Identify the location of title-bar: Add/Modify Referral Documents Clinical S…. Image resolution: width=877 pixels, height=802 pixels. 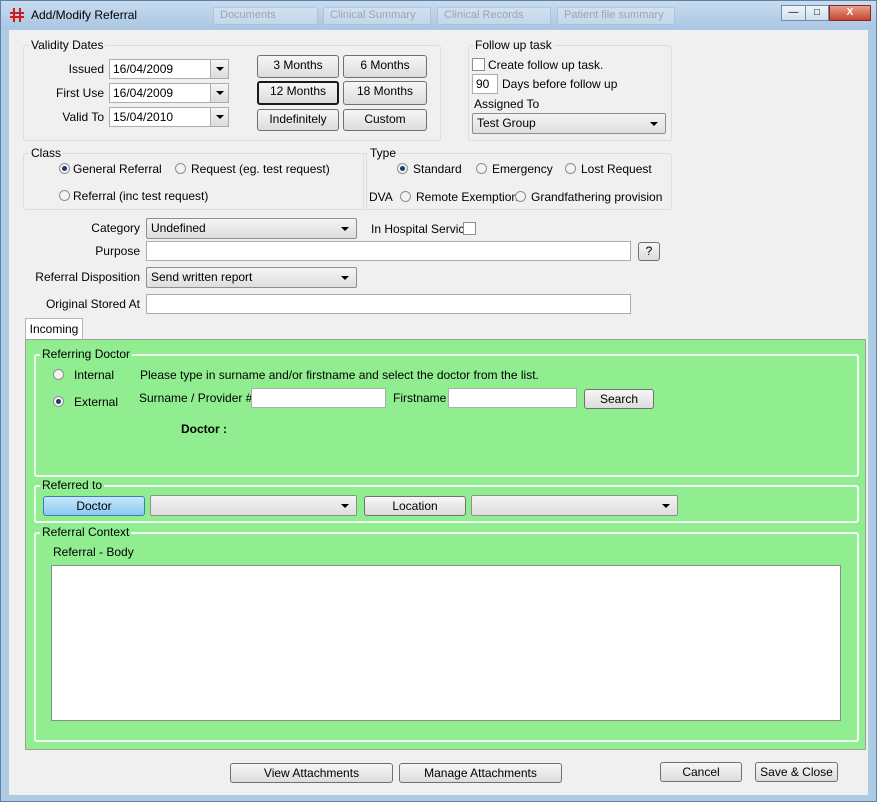
(438, 15).